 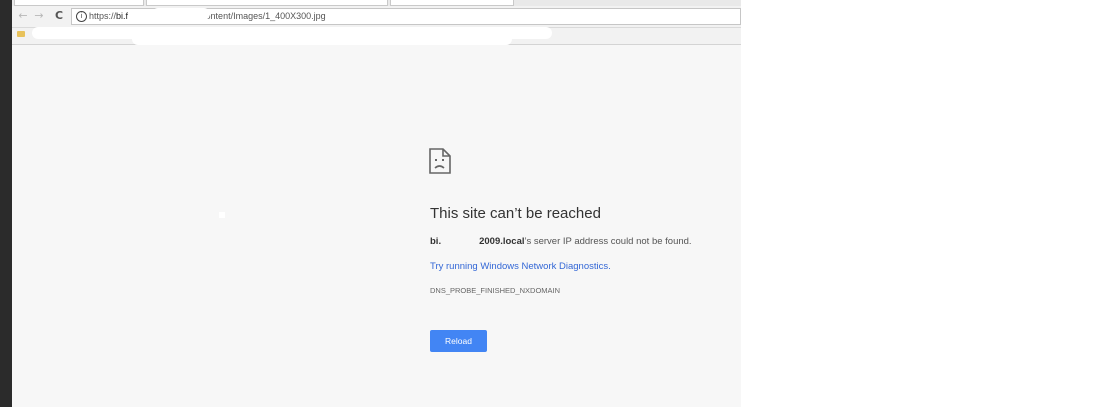 What do you see at coordinates (23, 16) in the screenshot?
I see `back-icon: ←` at bounding box center [23, 16].